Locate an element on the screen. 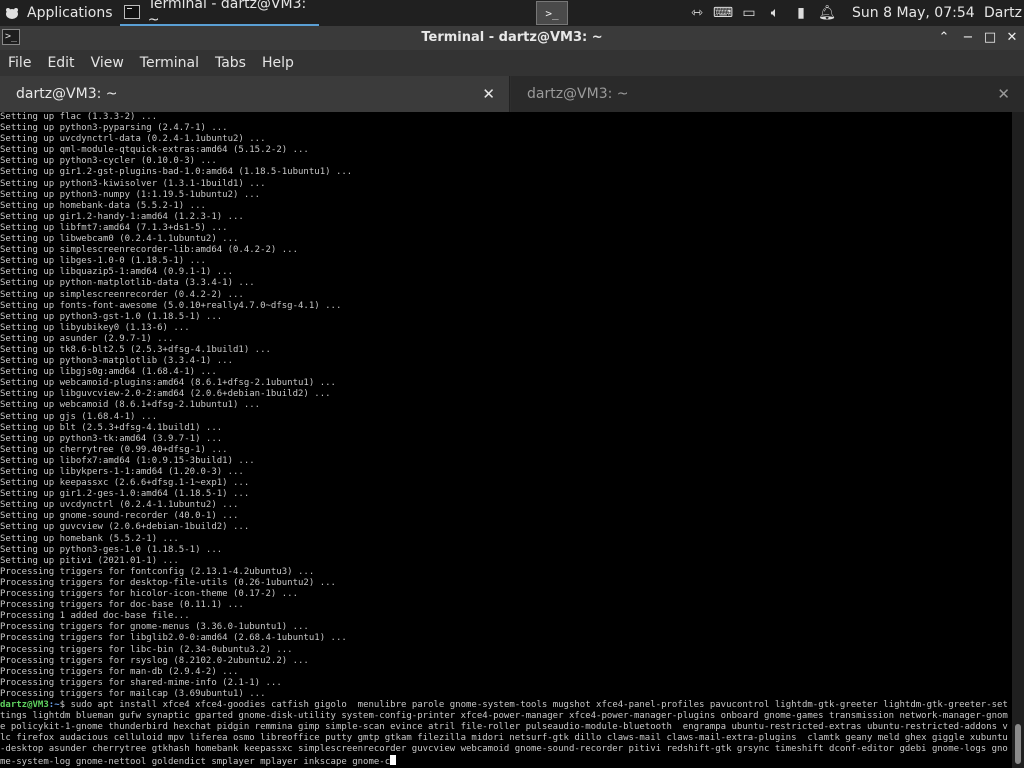  terminal-launcher-icon: >_ is located at coordinates (552, 13).